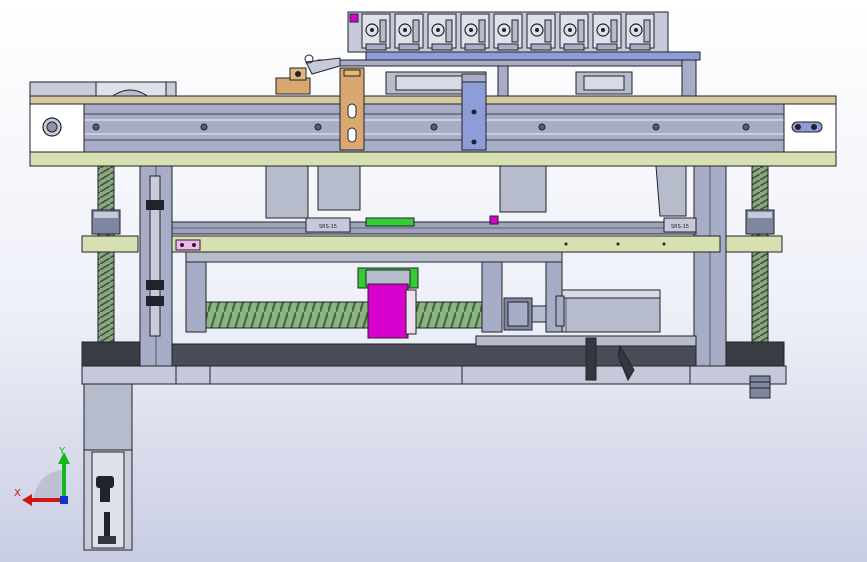 The image size is (867, 562). Describe the element at coordinates (105, 482) in the screenshot. I see `cylinder-handle-icon` at that location.